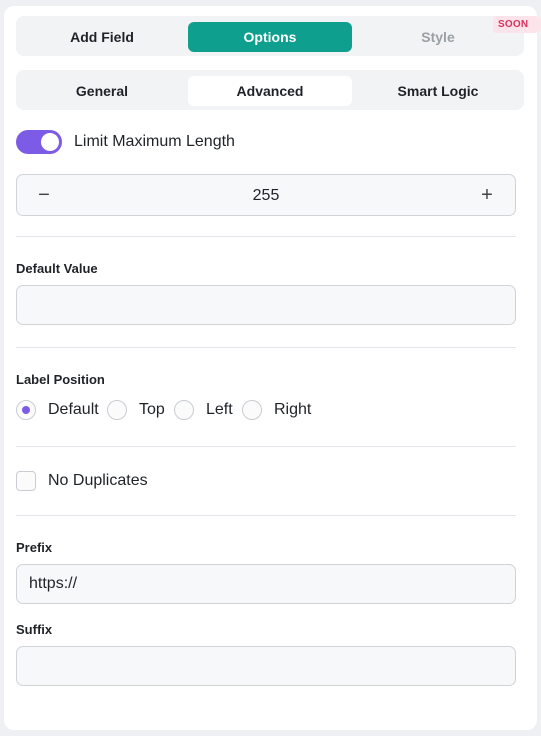  Describe the element at coordinates (98, 480) in the screenshot. I see `no-duplicates-label: No Duplicates` at that location.